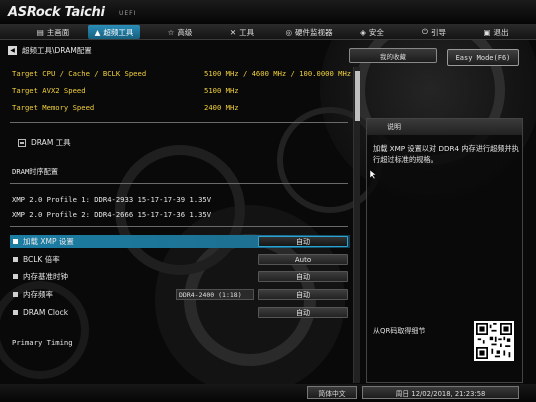 The image size is (536, 402). I want to click on my-favorites-button: 我的收藏, so click(393, 55).